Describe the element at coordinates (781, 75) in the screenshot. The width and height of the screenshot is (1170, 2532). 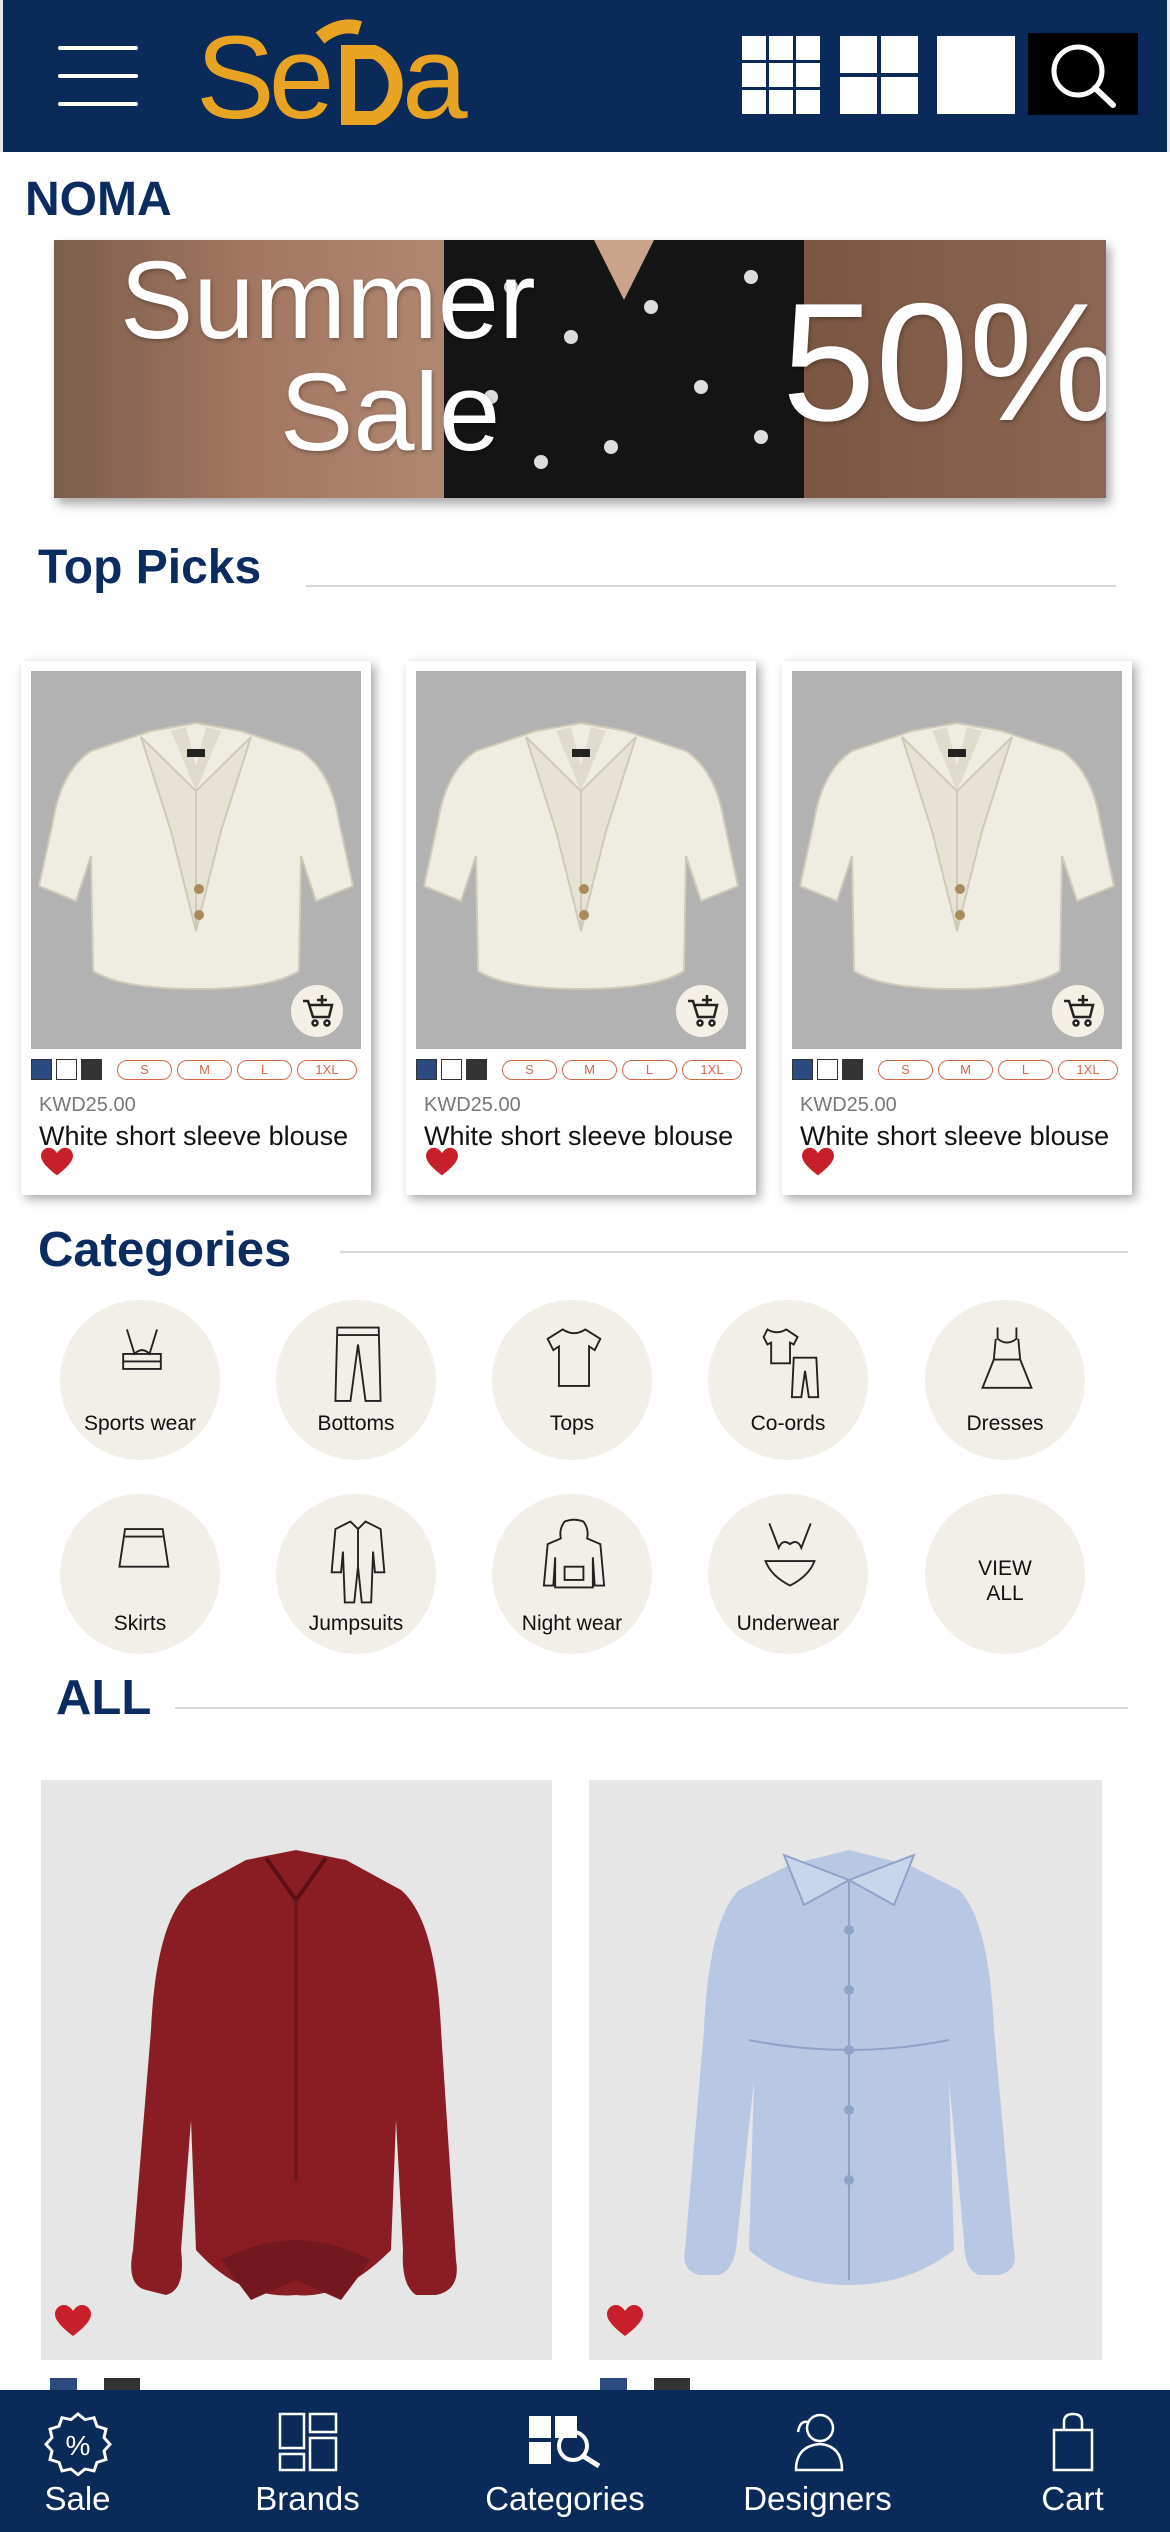
I see `grid-3x3-view-icon` at that location.